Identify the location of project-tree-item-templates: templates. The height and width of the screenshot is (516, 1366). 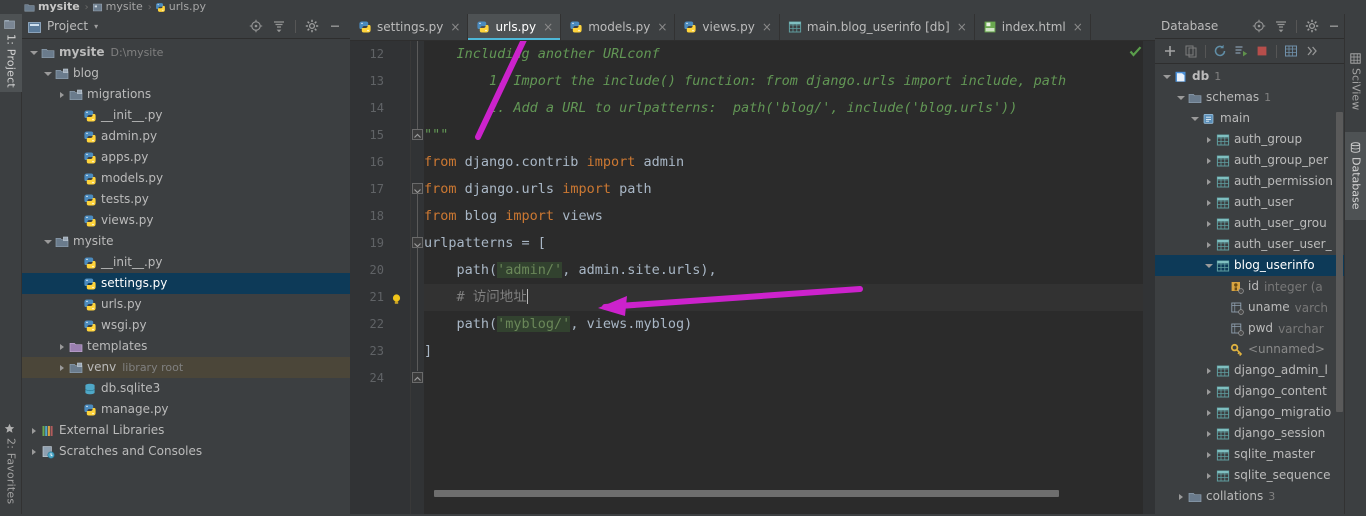
(186, 346).